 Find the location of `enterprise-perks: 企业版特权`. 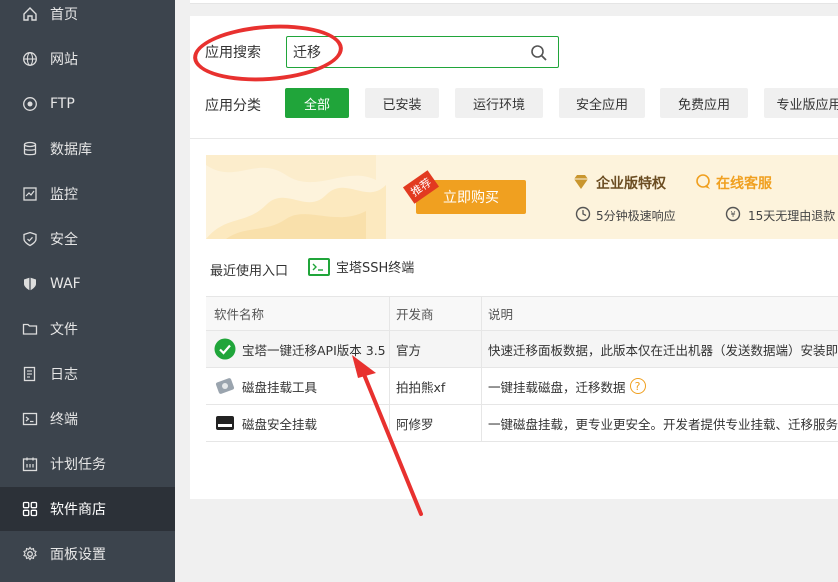

enterprise-perks: 企业版特权 is located at coordinates (631, 184).